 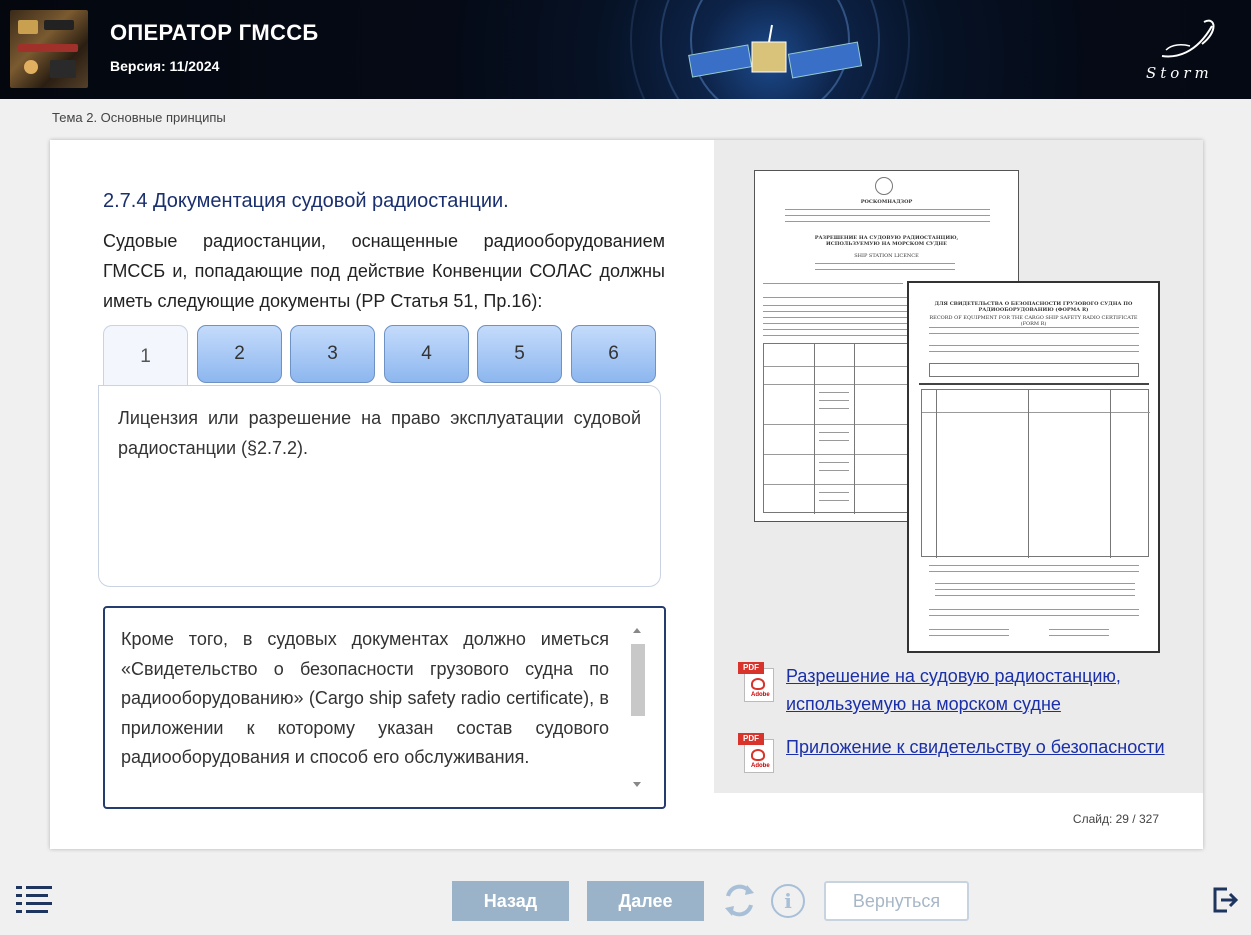 What do you see at coordinates (519, 354) in the screenshot?
I see `tab-5: 5` at bounding box center [519, 354].